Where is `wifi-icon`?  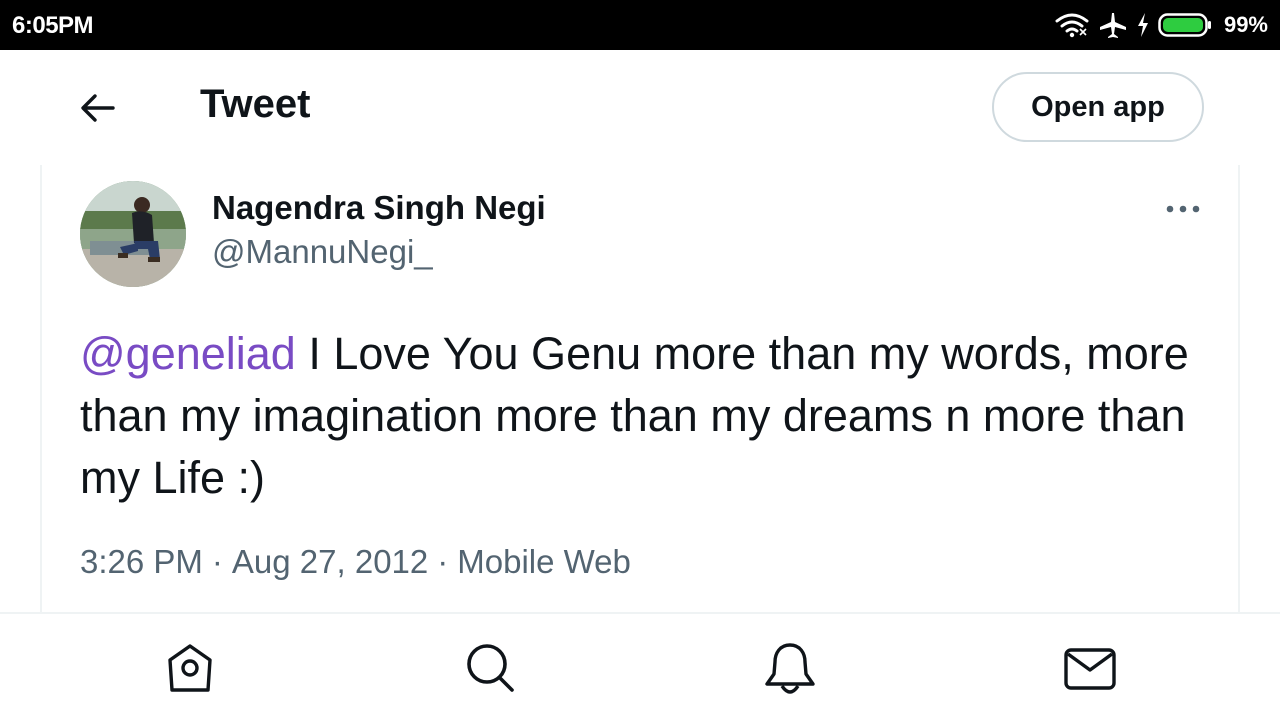
wifi-icon is located at coordinates (1072, 25).